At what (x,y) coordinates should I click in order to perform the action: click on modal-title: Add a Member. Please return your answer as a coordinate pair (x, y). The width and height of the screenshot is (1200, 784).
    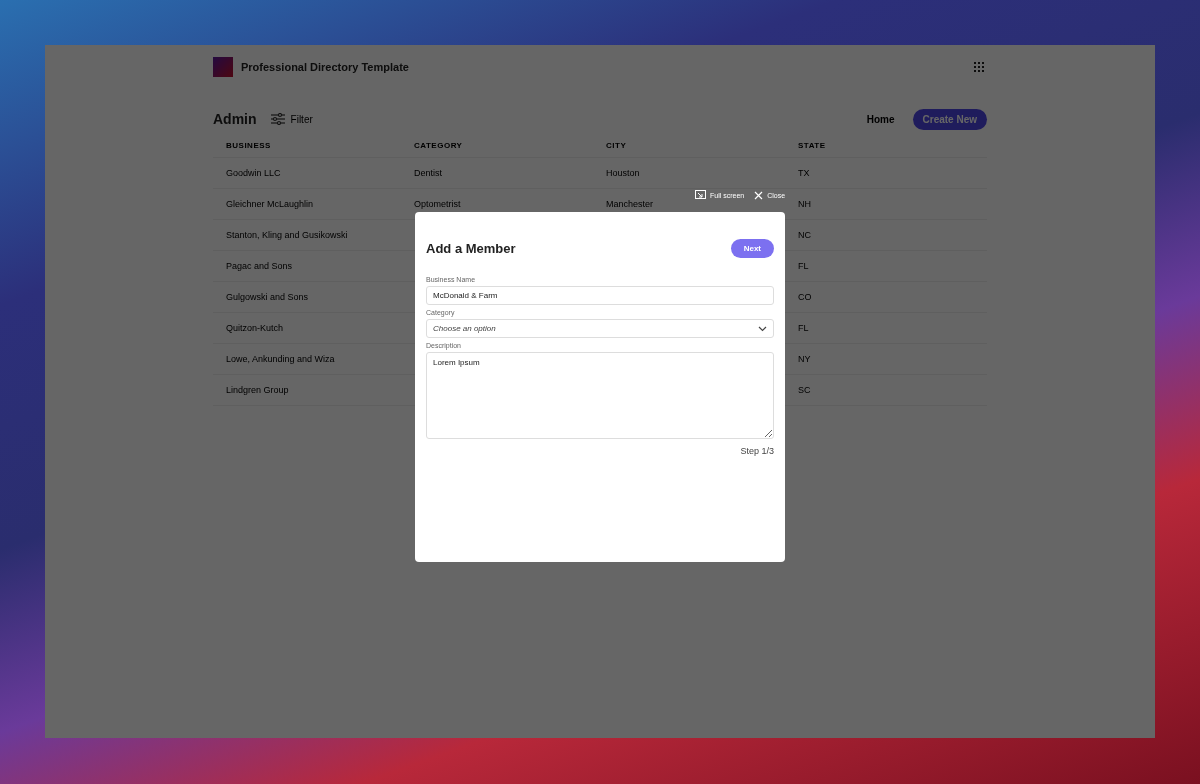
    Looking at the image, I should click on (471, 248).